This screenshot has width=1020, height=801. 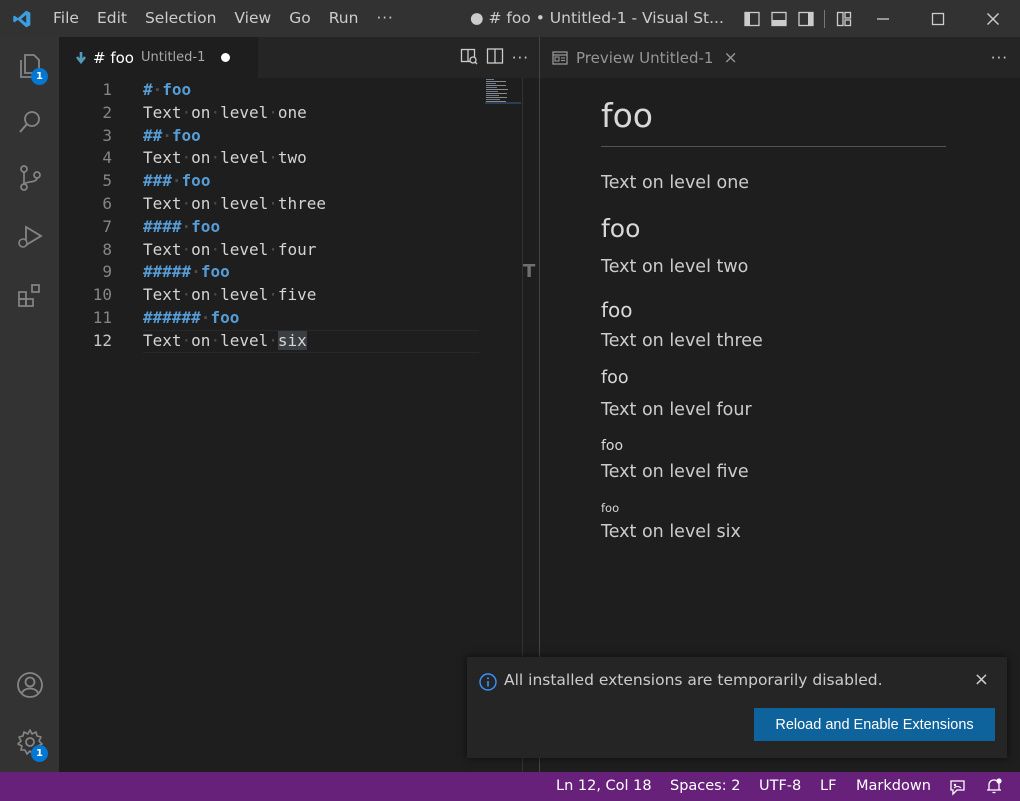 I want to click on close-window-icon, so click(x=992, y=18).